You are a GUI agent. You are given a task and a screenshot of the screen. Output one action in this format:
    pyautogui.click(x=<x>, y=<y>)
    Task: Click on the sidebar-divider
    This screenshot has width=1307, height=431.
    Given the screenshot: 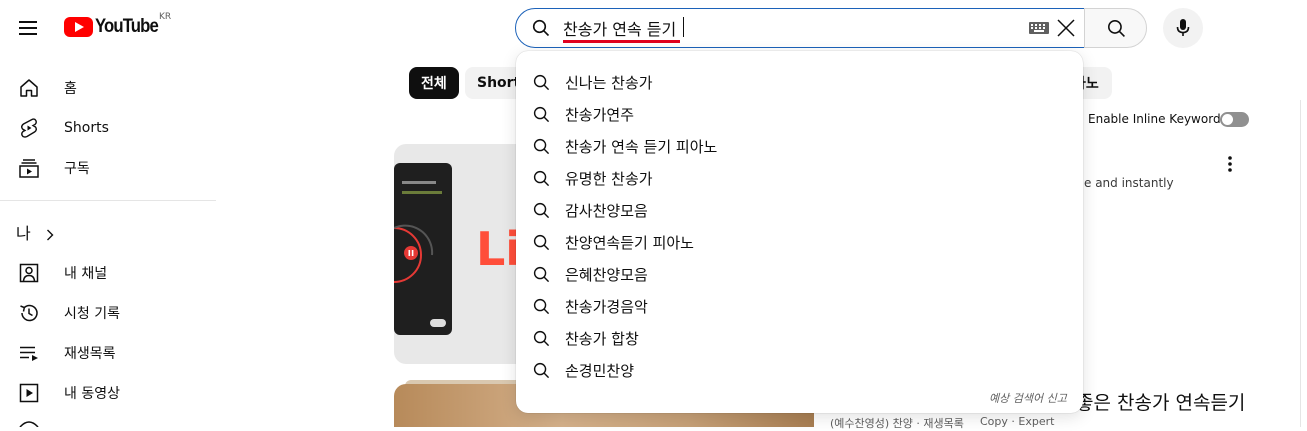 What is the action you would take?
    pyautogui.click(x=108, y=200)
    